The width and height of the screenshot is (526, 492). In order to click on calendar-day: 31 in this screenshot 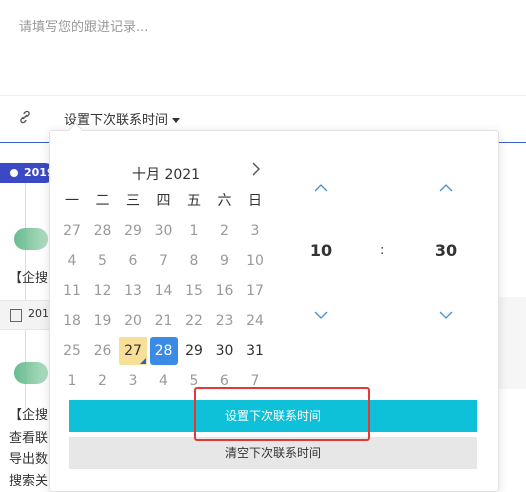, I will do `click(255, 351)`.